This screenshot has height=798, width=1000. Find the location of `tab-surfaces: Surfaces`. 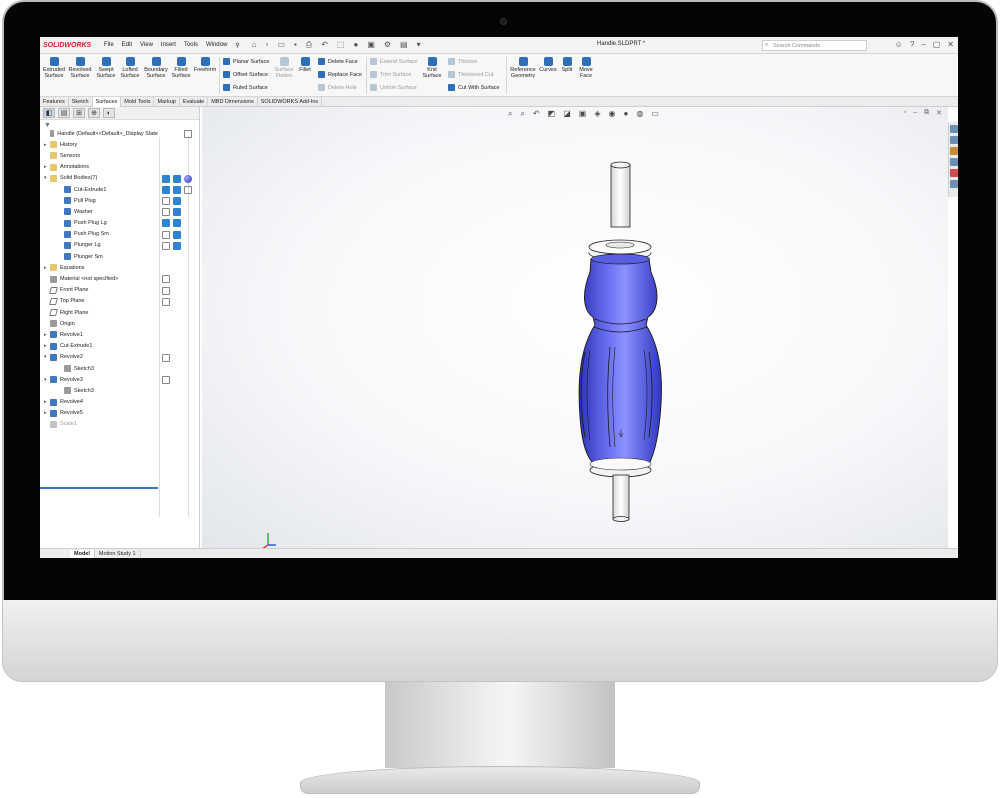

tab-surfaces: Surfaces is located at coordinates (107, 102).